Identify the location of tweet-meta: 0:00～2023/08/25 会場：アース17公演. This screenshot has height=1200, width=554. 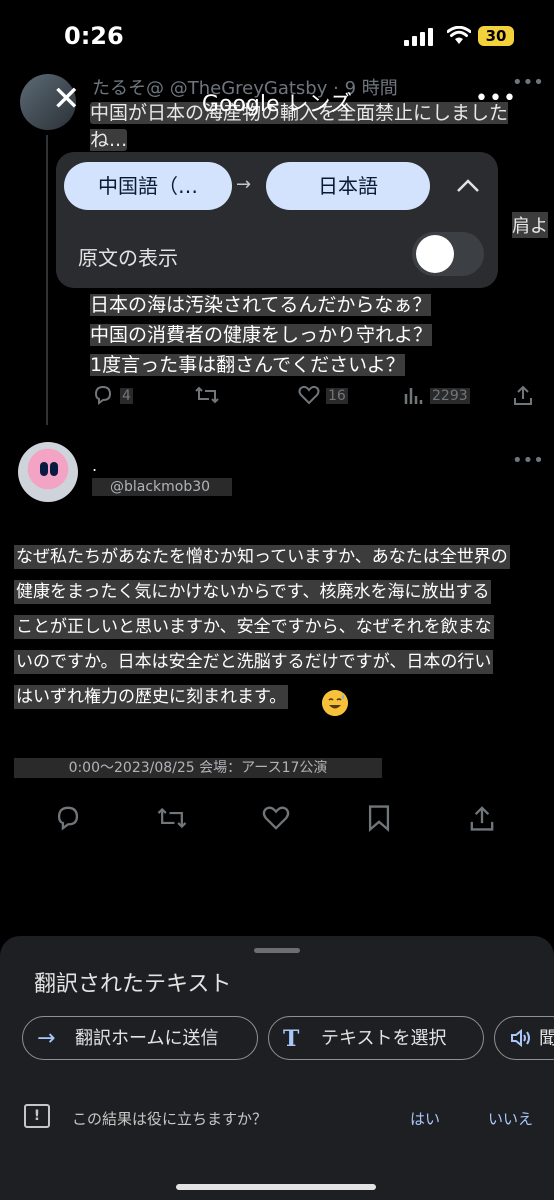
(198, 768).